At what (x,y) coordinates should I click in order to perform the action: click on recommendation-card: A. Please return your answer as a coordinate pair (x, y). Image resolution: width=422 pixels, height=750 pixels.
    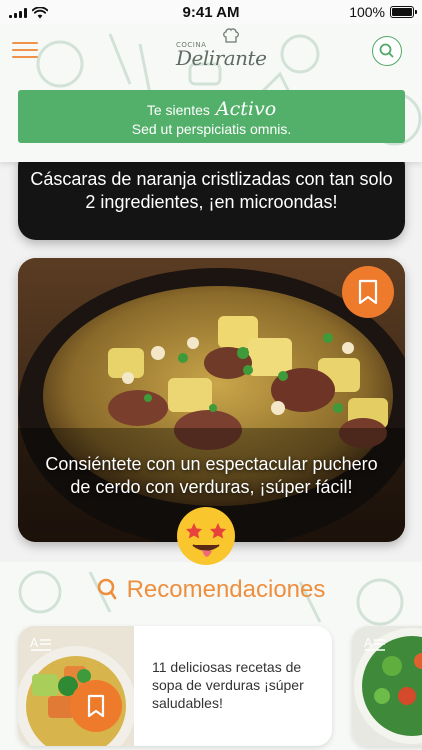
    Looking at the image, I should click on (387, 686).